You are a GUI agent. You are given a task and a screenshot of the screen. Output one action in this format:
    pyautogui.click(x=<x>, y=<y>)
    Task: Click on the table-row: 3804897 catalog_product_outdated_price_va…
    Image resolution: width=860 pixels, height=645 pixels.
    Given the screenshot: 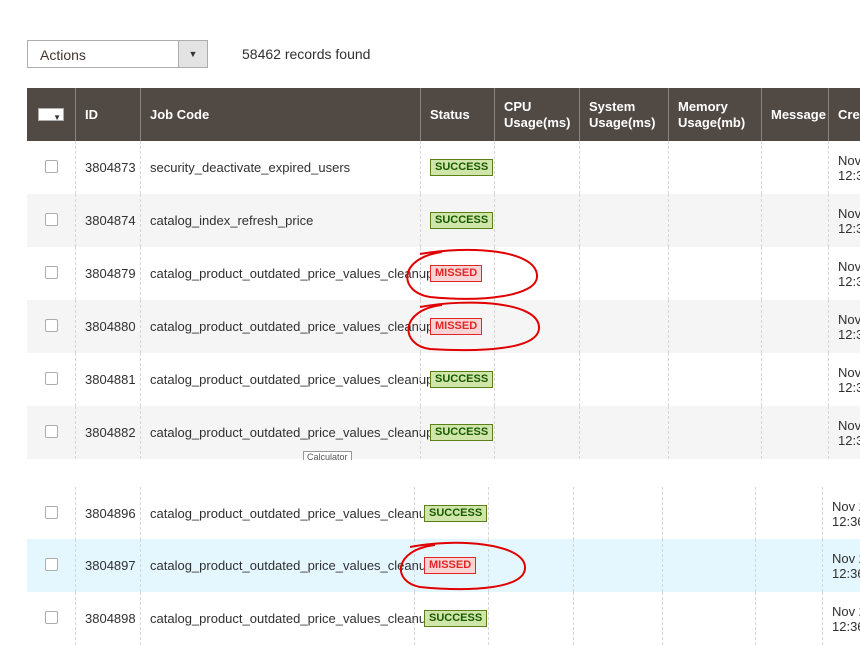 What is the action you would take?
    pyautogui.click(x=443, y=565)
    